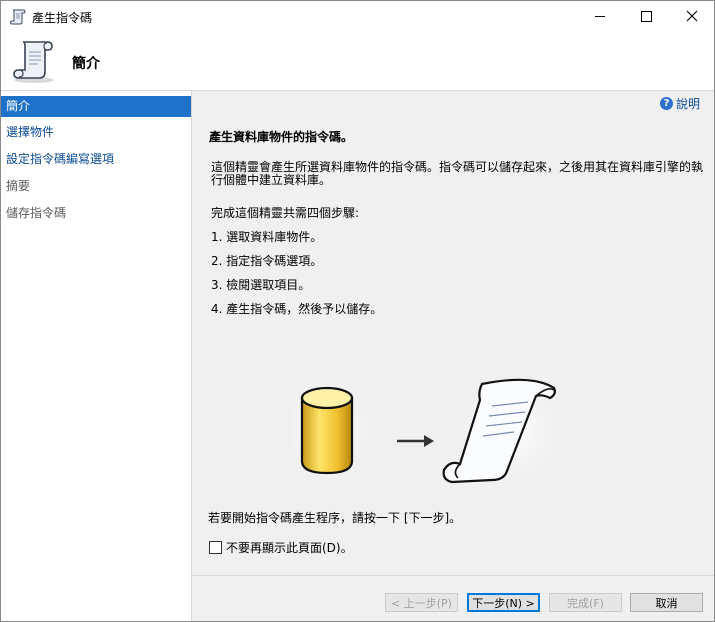 This screenshot has height=622, width=715. Describe the element at coordinates (215, 547) in the screenshot. I see `dont-show-again-checkbox` at that location.